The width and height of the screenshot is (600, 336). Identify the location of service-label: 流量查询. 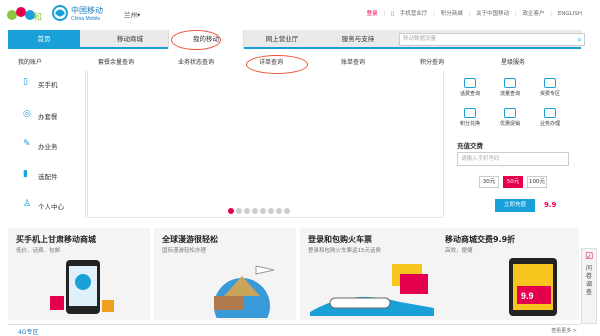
(509, 94).